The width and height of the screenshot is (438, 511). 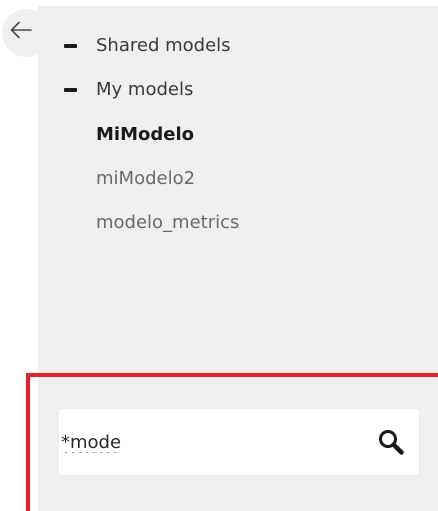 I want to click on tree-group-shared-models: Shared models, so click(x=147, y=46).